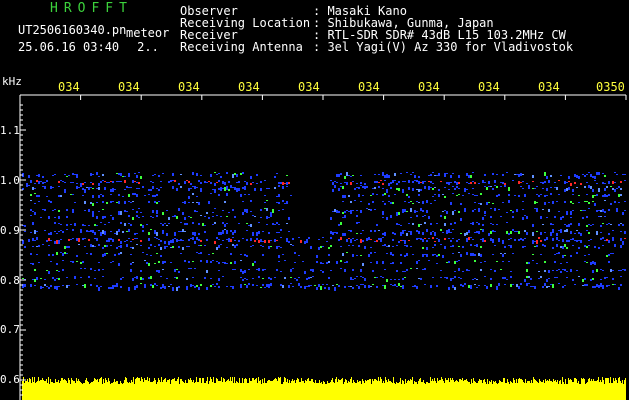  I want to click on app-title: HROFFT, so click(91, 8).